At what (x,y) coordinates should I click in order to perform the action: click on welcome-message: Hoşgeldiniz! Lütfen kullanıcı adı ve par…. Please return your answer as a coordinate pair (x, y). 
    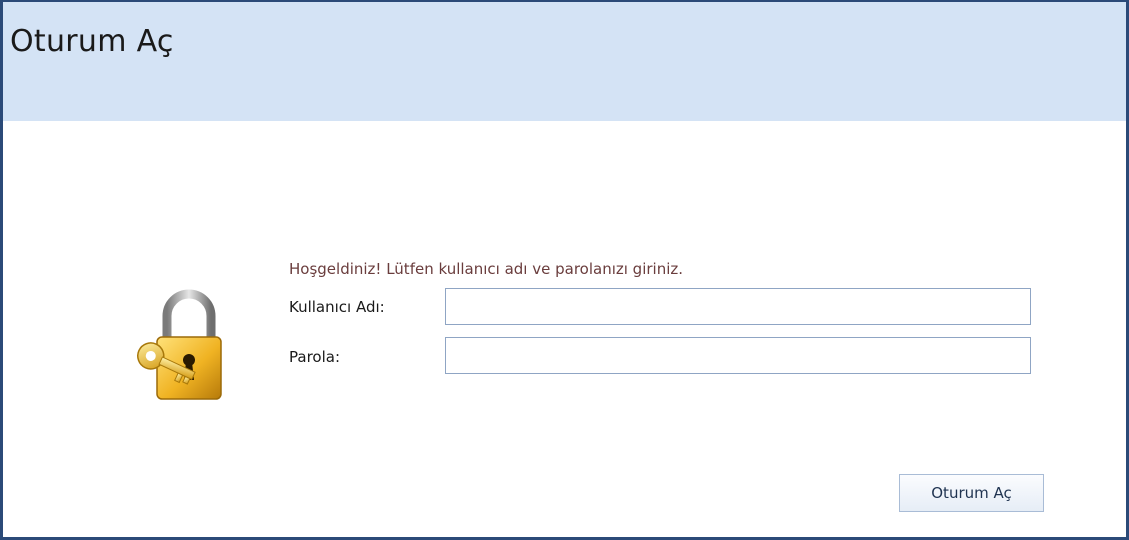
    Looking at the image, I should click on (486, 269).